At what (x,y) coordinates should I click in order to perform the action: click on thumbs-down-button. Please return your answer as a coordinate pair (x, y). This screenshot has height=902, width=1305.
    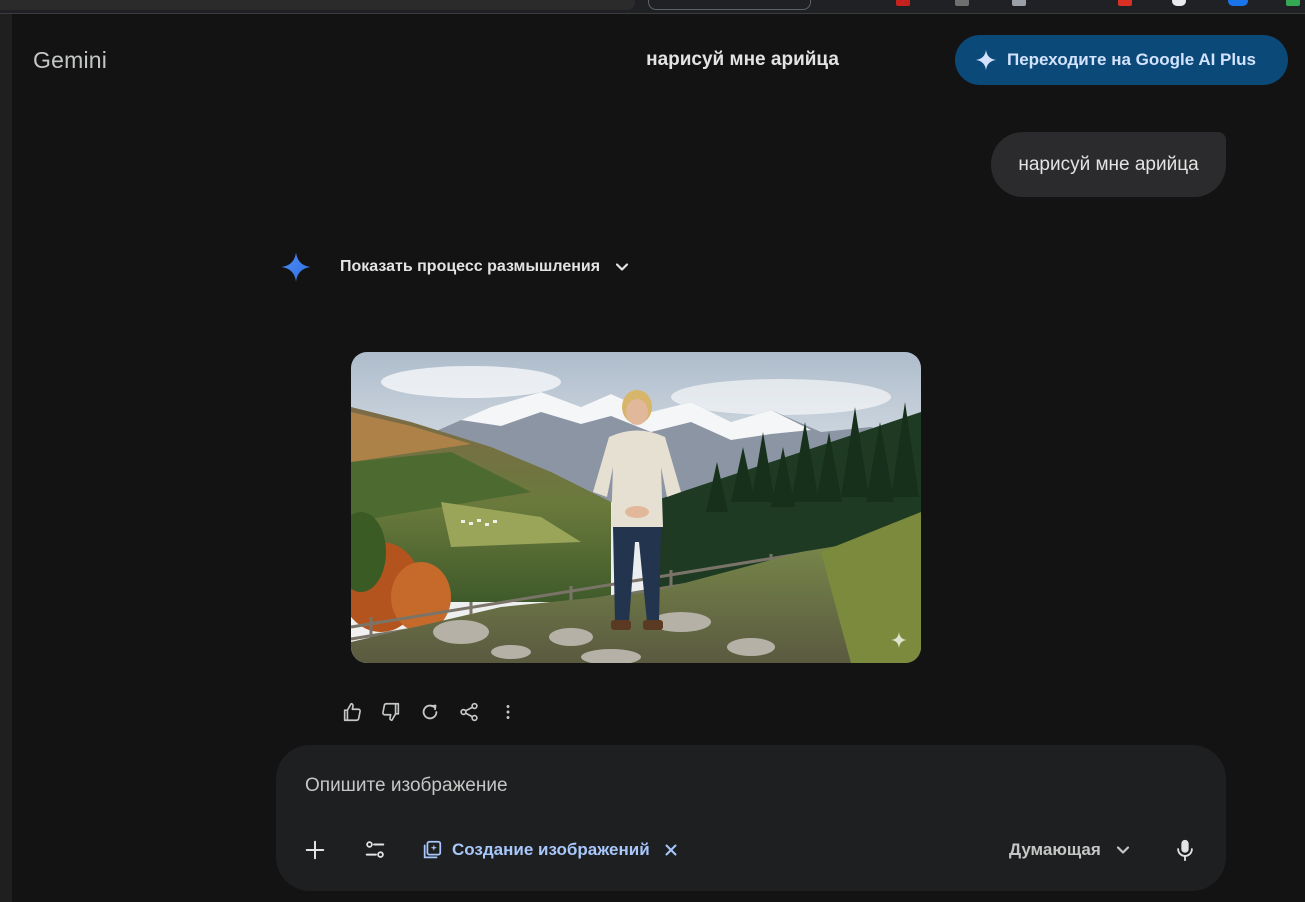
    Looking at the image, I should click on (391, 712).